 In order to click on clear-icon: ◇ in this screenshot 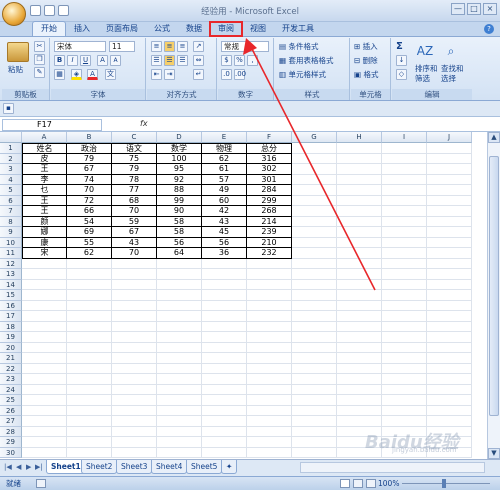, I will do `click(401, 74)`.